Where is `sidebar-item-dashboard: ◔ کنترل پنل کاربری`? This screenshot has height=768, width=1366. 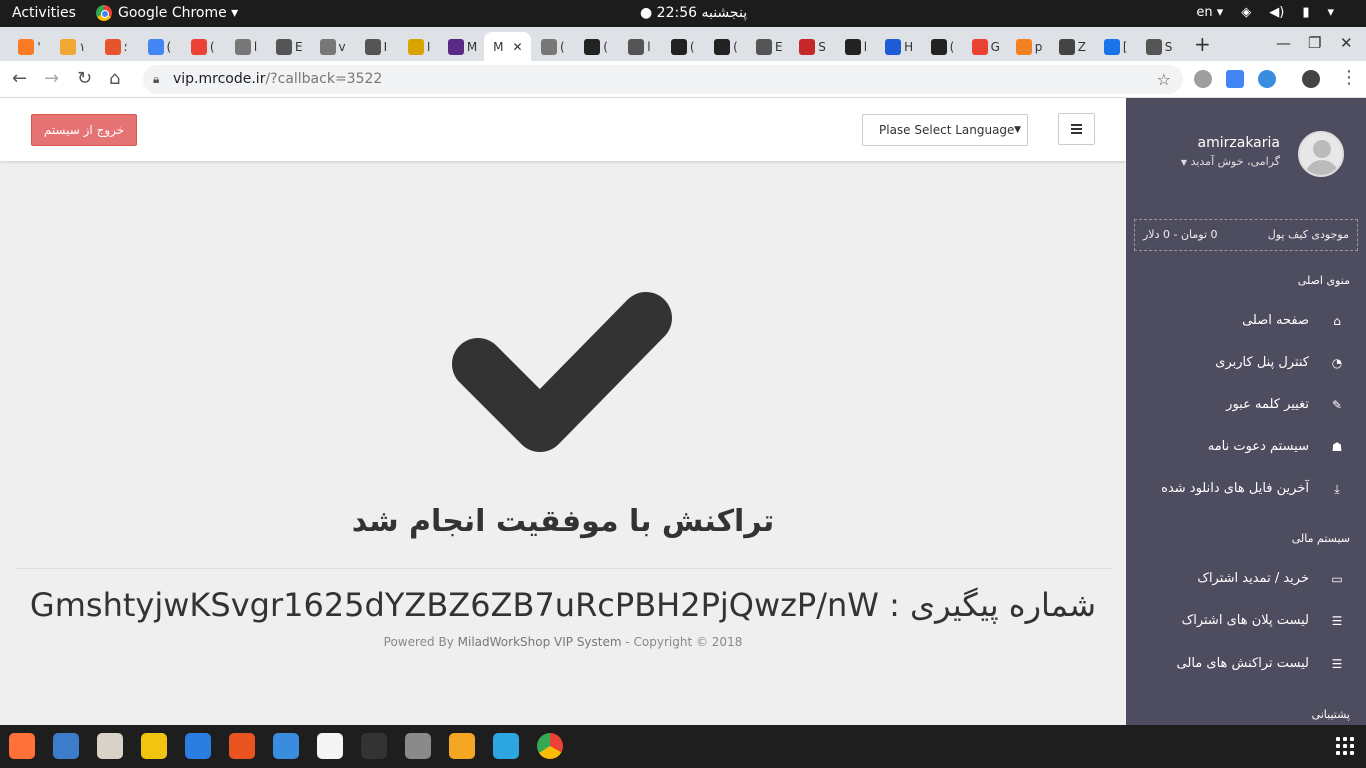
sidebar-item-dashboard: ◔ کنترل پنل کاربری is located at coordinates (1246, 363).